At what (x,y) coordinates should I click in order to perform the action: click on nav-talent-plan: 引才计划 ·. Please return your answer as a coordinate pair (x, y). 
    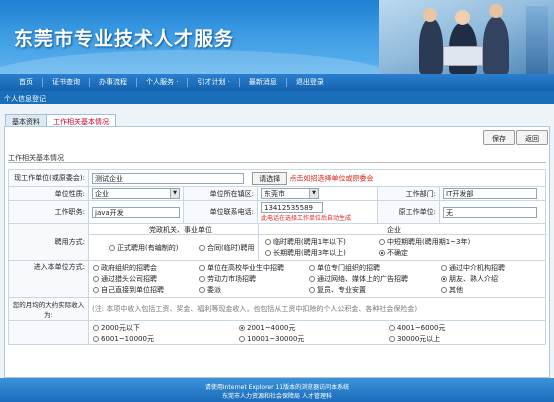
    Looking at the image, I should click on (214, 82).